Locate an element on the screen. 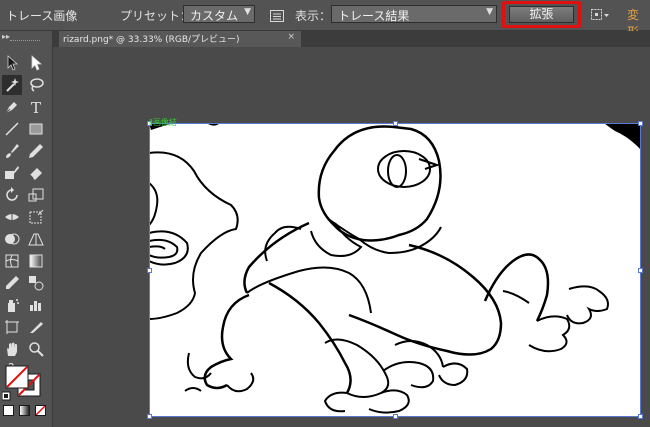  resize-handle-right is located at coordinates (640, 270).